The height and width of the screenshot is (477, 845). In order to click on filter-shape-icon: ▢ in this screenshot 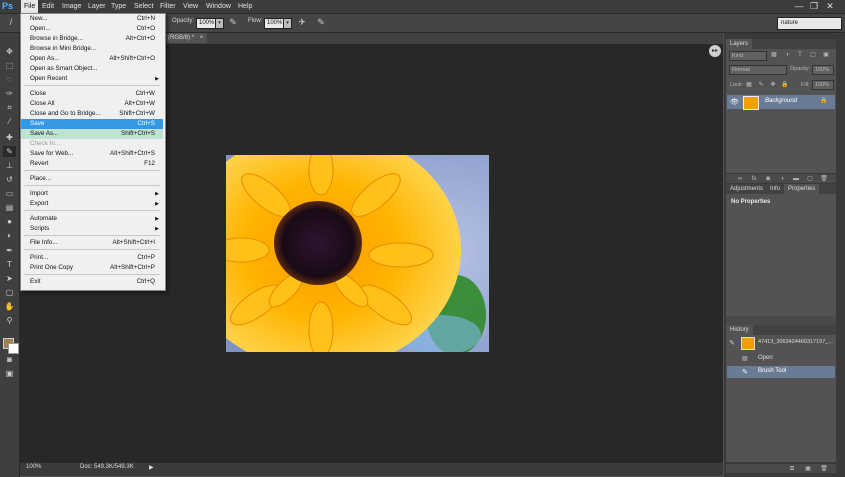, I will do `click(813, 55)`.